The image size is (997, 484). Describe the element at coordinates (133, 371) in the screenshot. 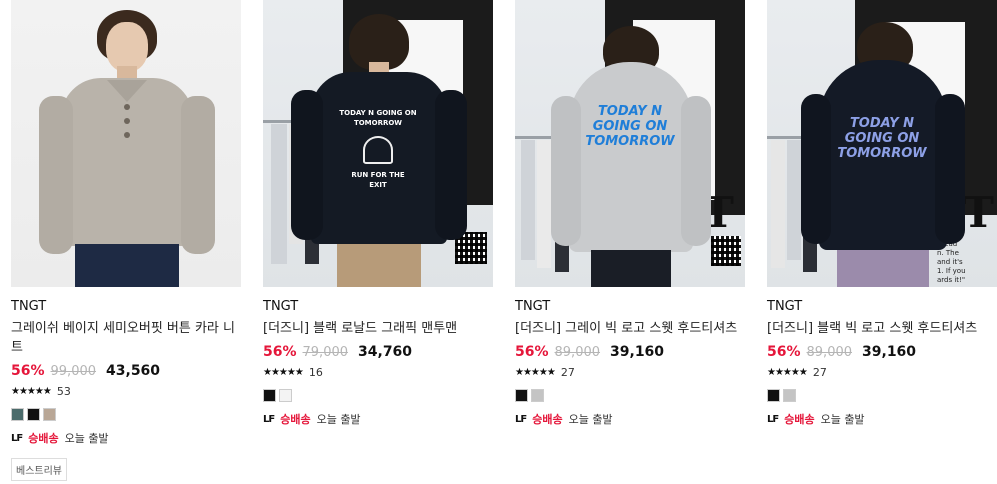

I see `sale-price: 43,560` at that location.